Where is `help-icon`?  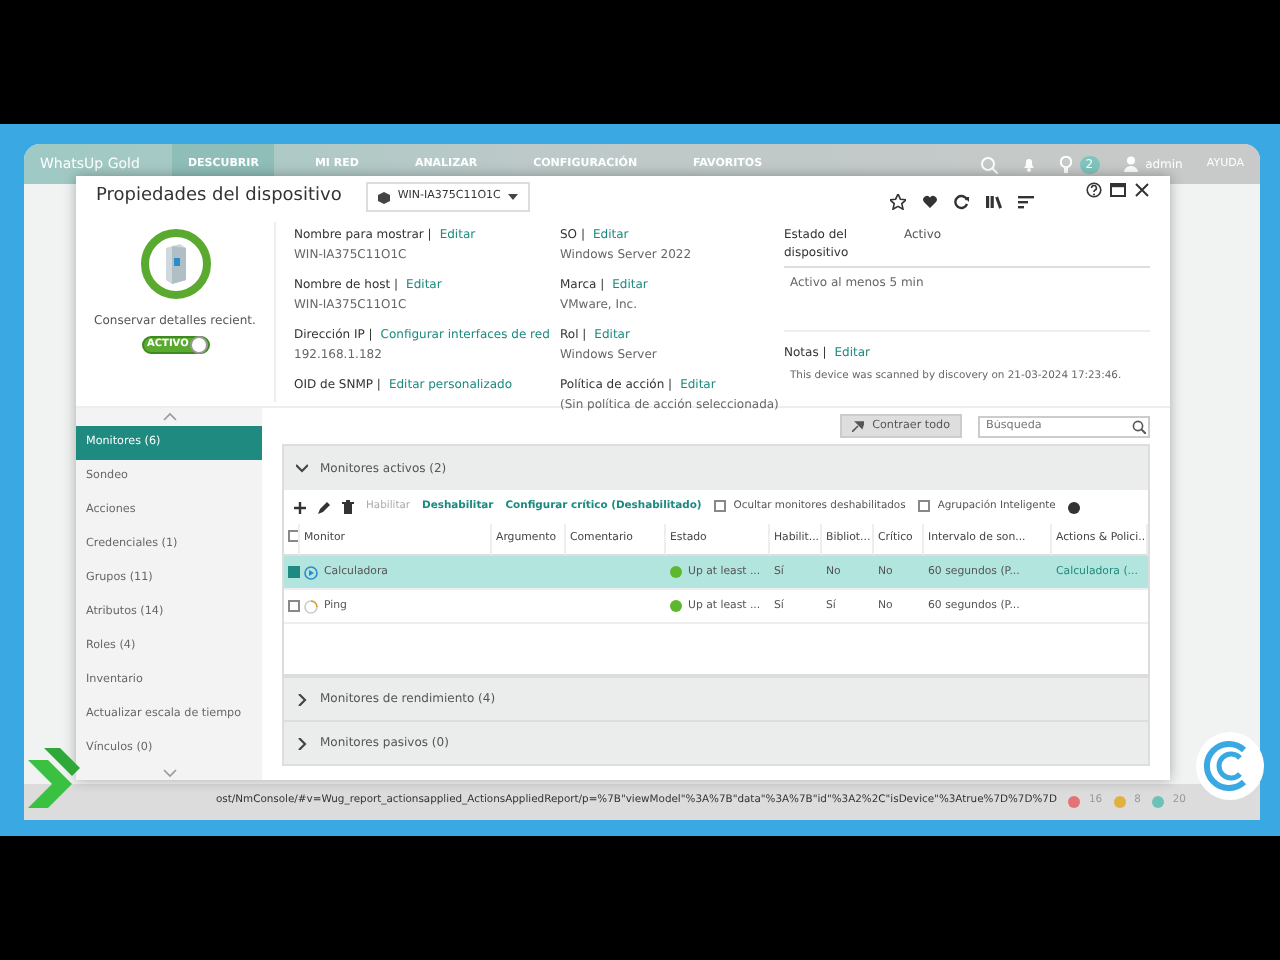
help-icon is located at coordinates (1094, 190).